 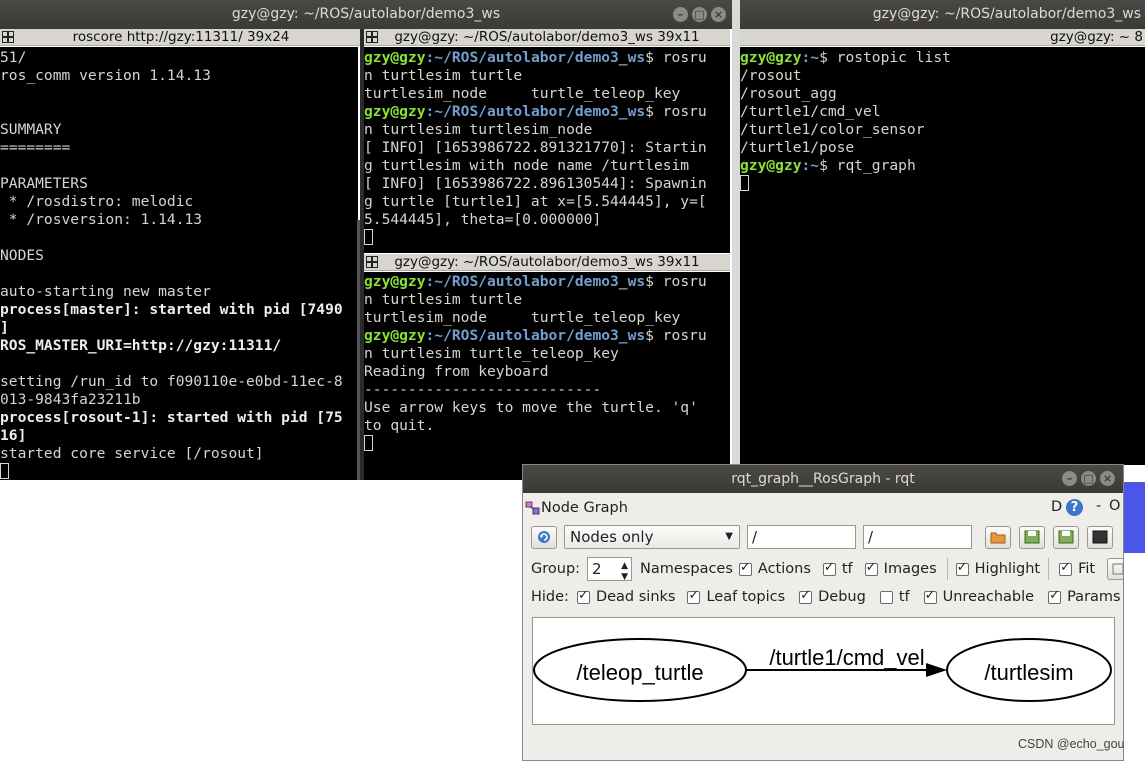 I want to click on terminal-line: [ INFO] [1653986722.891321770]: Startin, so click(x=547, y=148).